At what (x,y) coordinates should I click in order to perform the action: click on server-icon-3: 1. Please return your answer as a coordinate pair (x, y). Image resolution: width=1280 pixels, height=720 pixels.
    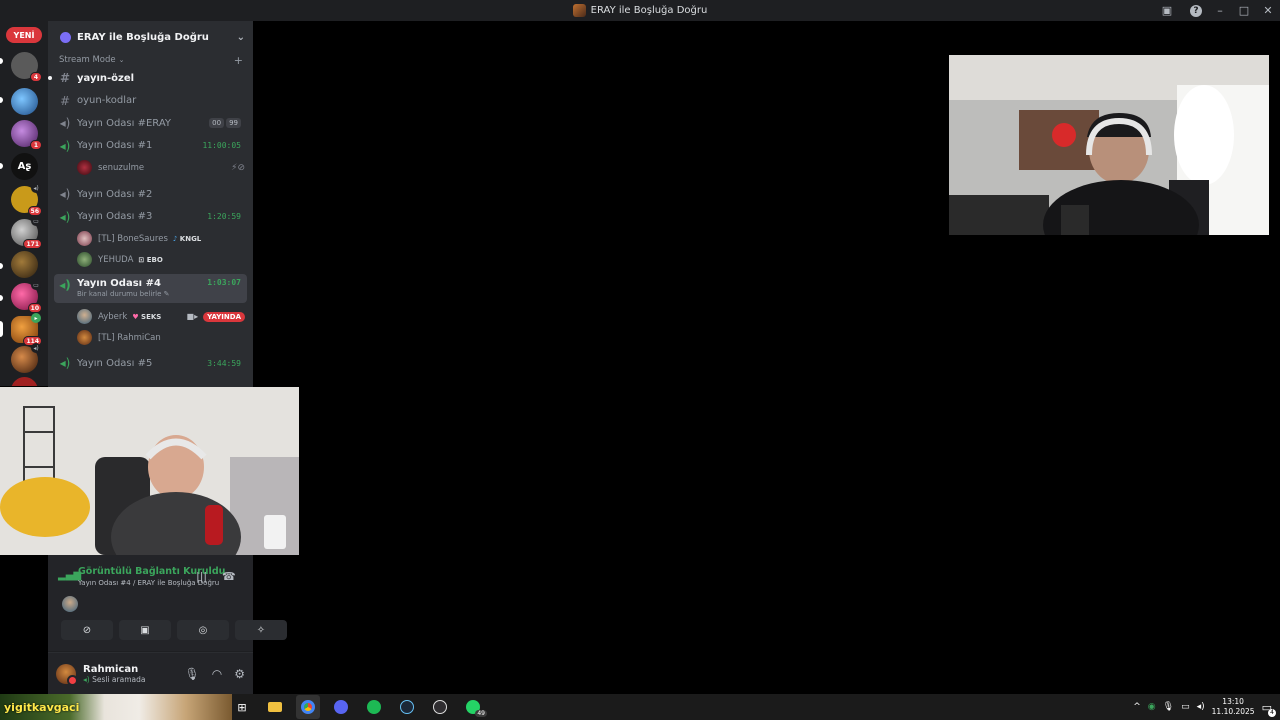
    Looking at the image, I should click on (26, 135).